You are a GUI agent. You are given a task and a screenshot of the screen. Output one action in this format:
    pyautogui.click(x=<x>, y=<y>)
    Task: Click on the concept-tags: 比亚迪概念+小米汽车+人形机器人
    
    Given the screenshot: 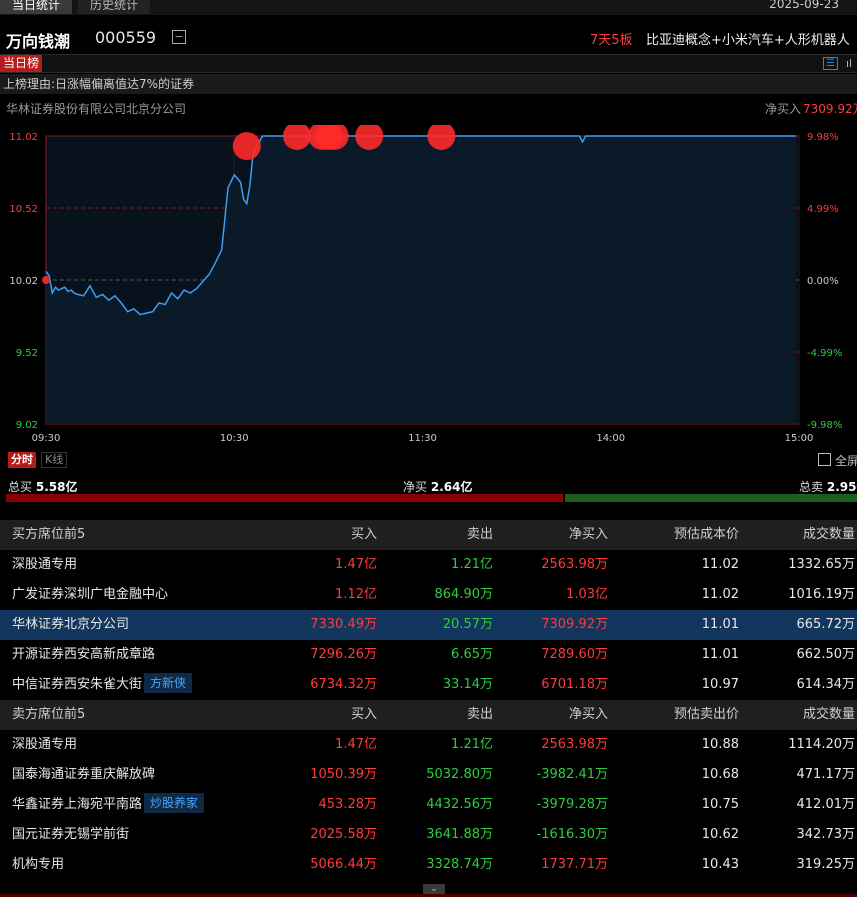 What is the action you would take?
    pyautogui.click(x=748, y=38)
    